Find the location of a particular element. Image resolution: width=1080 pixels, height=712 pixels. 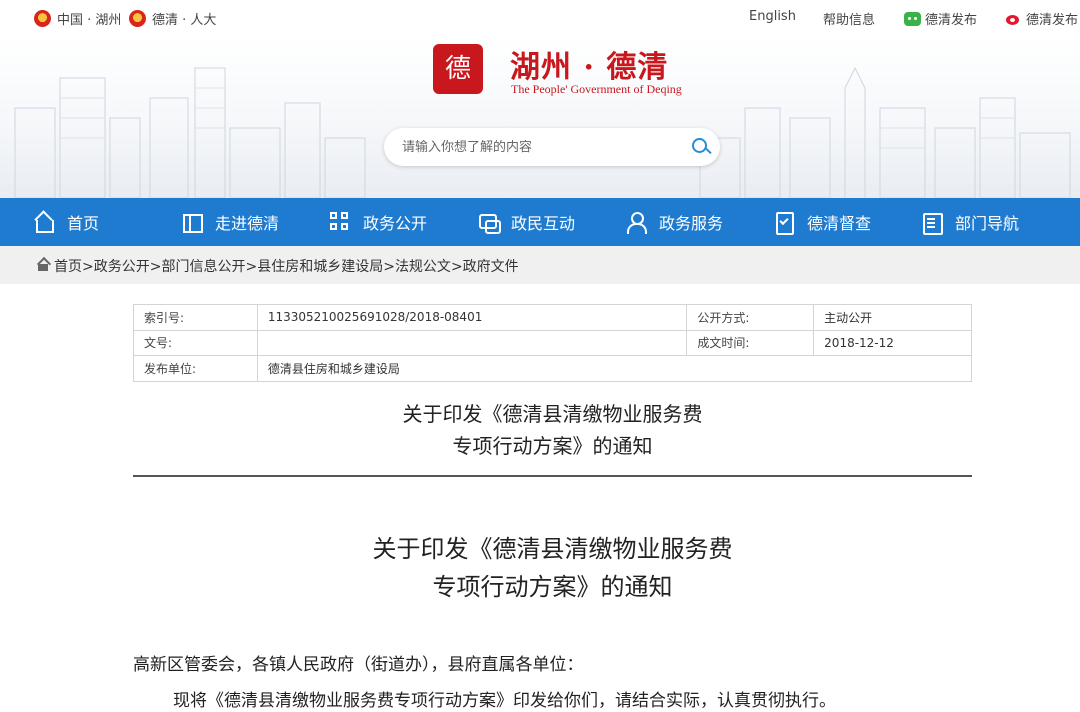

breadcrumb-link: 部门信息公开 is located at coordinates (203, 267).